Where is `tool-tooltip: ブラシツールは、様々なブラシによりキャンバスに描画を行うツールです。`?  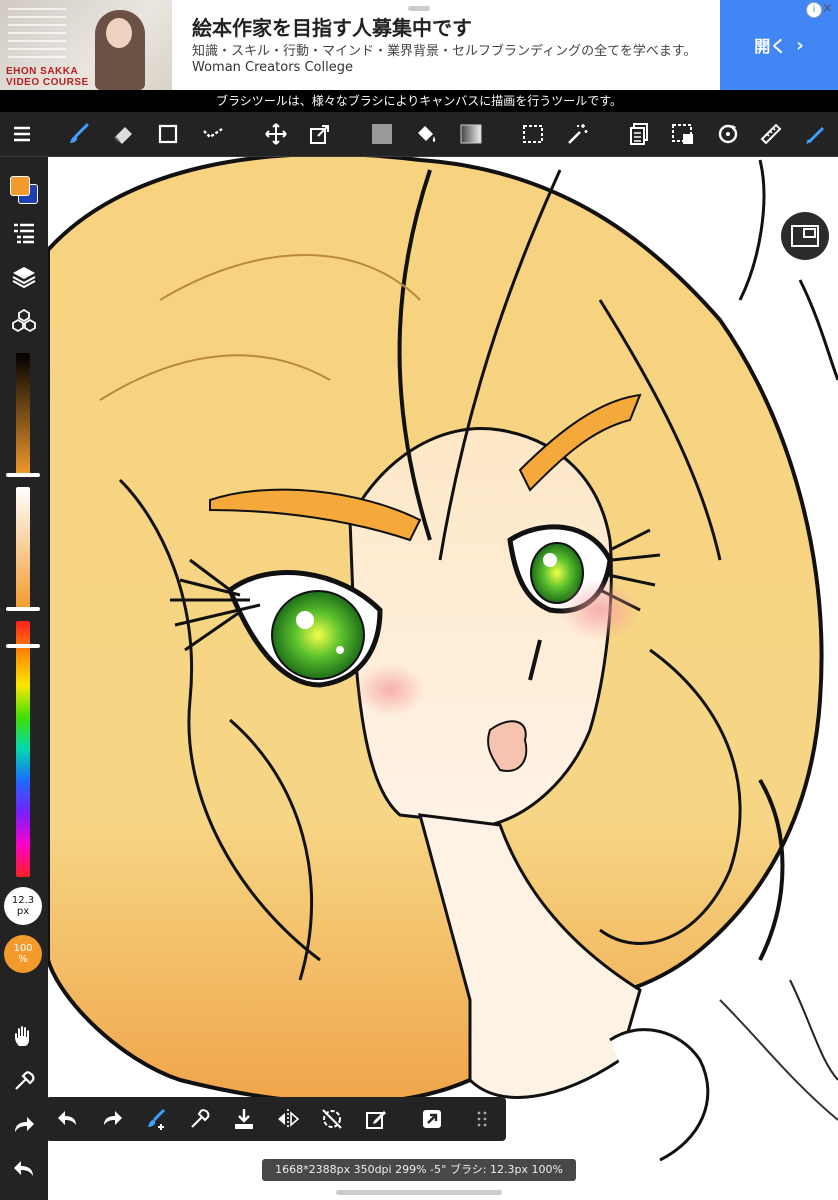 tool-tooltip: ブラシツールは、様々なブラシによりキャンバスに描画を行うツールです。 is located at coordinates (419, 101).